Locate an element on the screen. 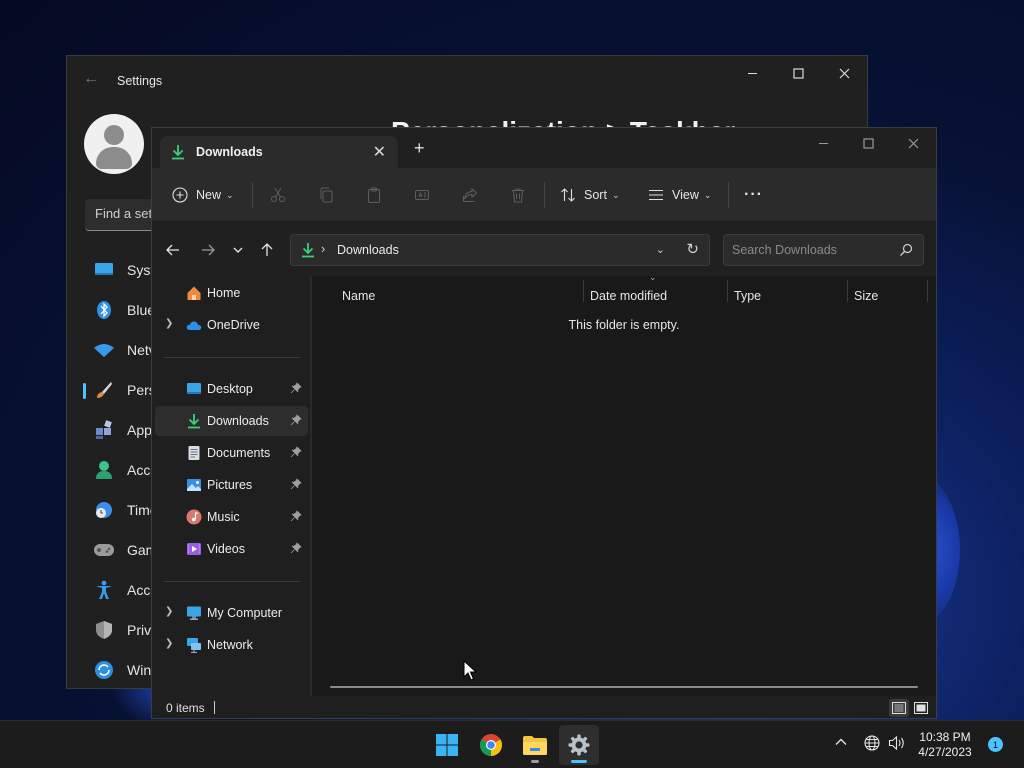  tab-close-icon: ✕ is located at coordinates (379, 152).